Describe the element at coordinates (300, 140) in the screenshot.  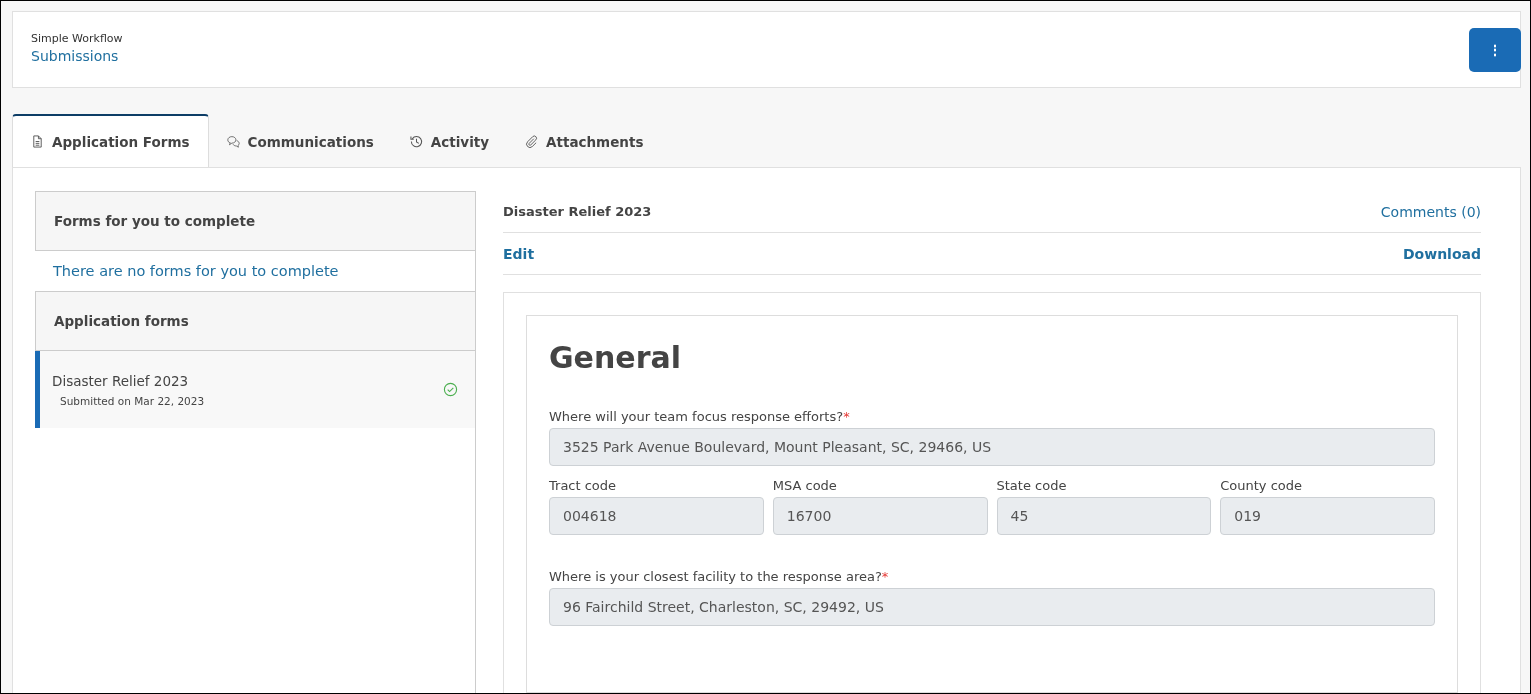
I see `tab: Communications` at that location.